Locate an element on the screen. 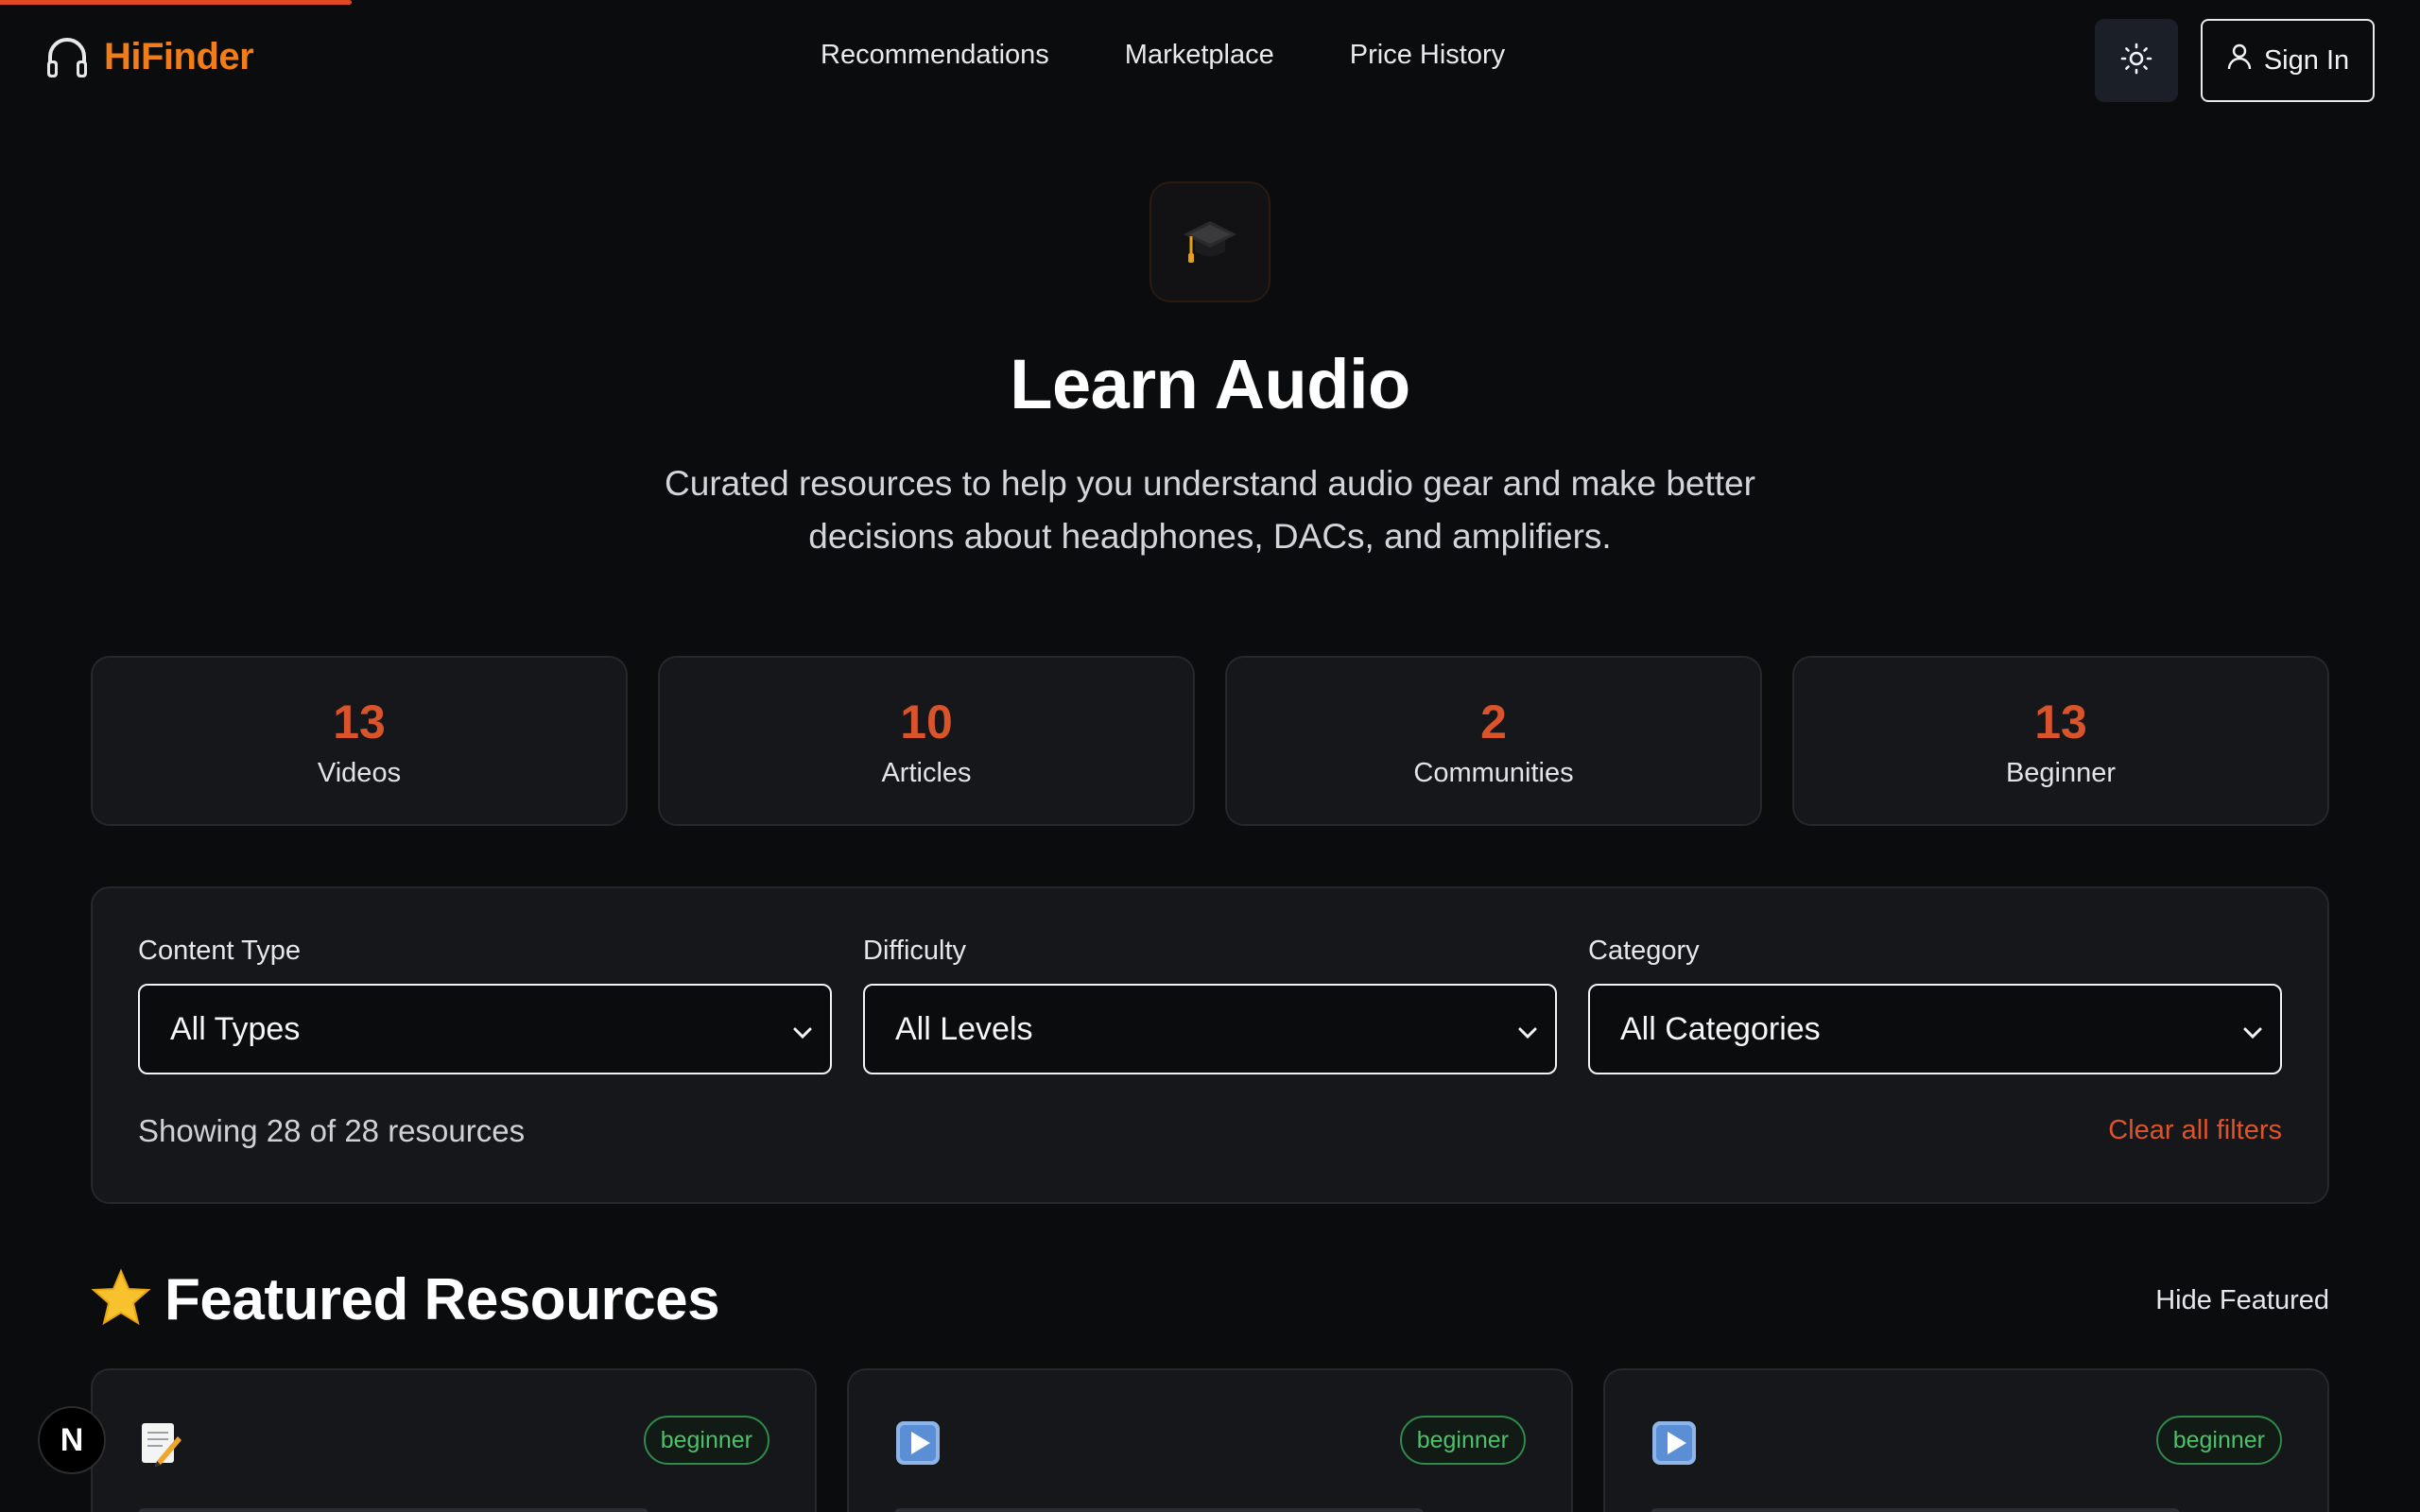 This screenshot has height=1512, width=2420. devtools-indicator-button: N is located at coordinates (72, 1440).